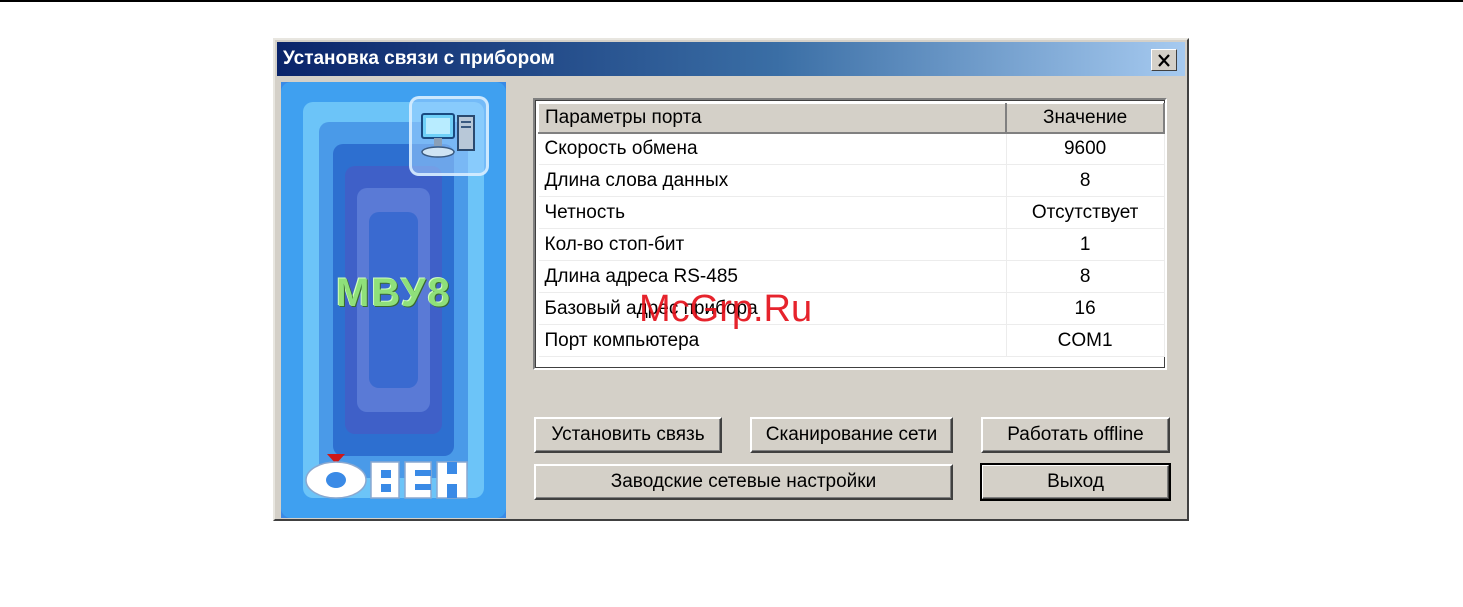 The height and width of the screenshot is (607, 1463). Describe the element at coordinates (772, 148) in the screenshot. I see `param-cell: Скорость обмена` at that location.